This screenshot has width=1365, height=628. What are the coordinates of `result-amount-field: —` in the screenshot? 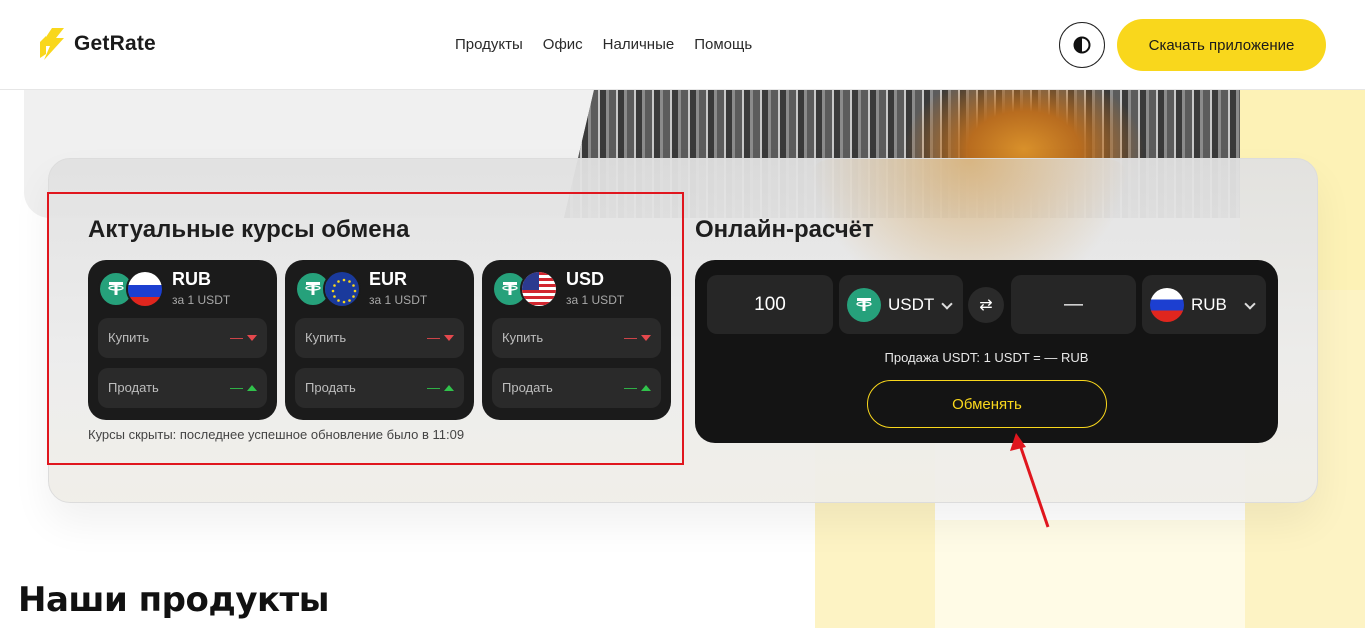 It's located at (1073, 304).